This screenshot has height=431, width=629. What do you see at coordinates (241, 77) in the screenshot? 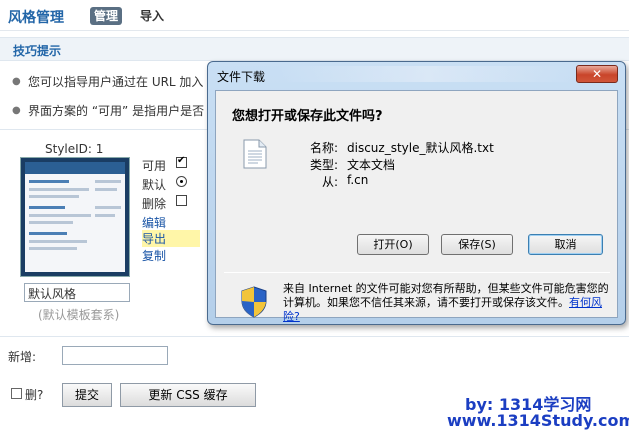
I see `dialog-title: 文件下载` at bounding box center [241, 77].